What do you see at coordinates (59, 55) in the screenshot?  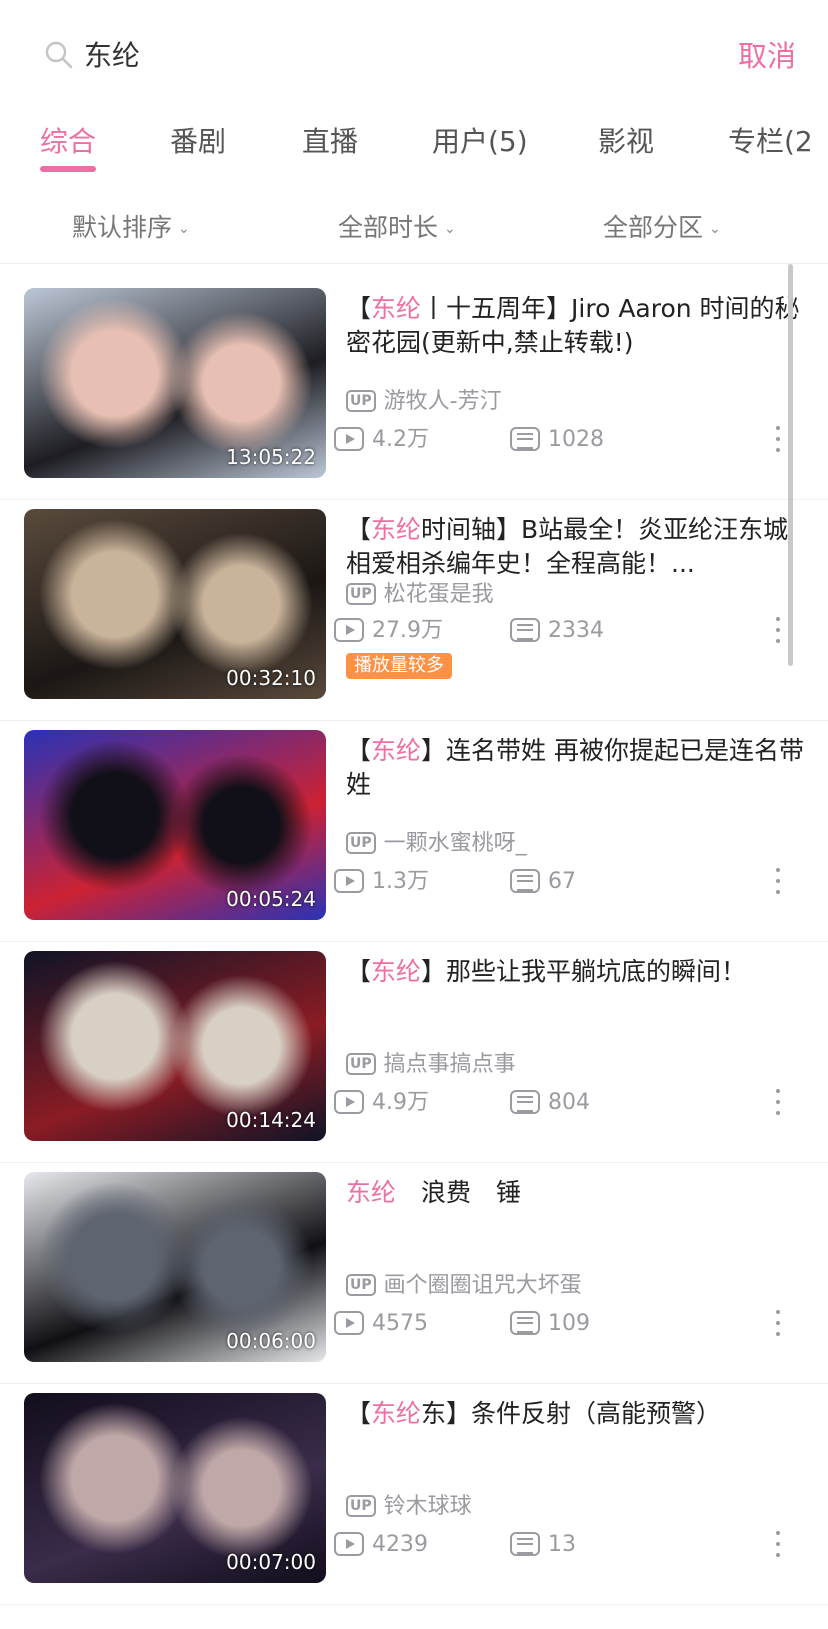 I see `search-icon` at bounding box center [59, 55].